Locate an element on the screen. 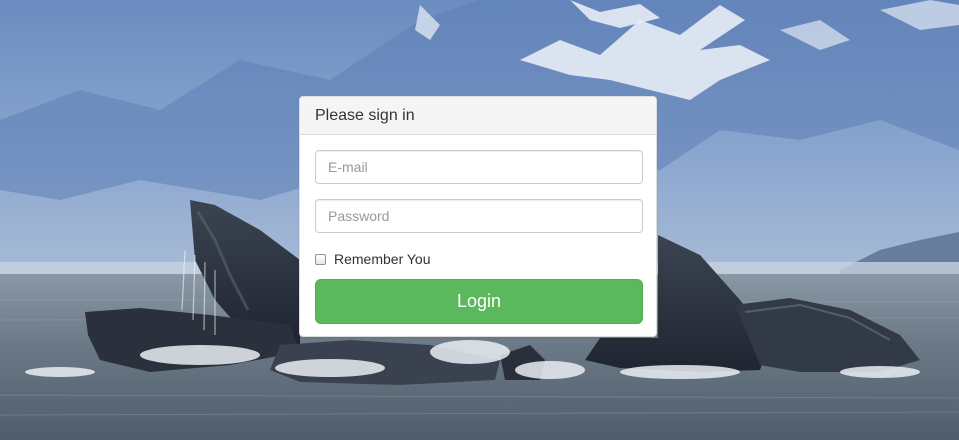  password-group is located at coordinates (479, 216).